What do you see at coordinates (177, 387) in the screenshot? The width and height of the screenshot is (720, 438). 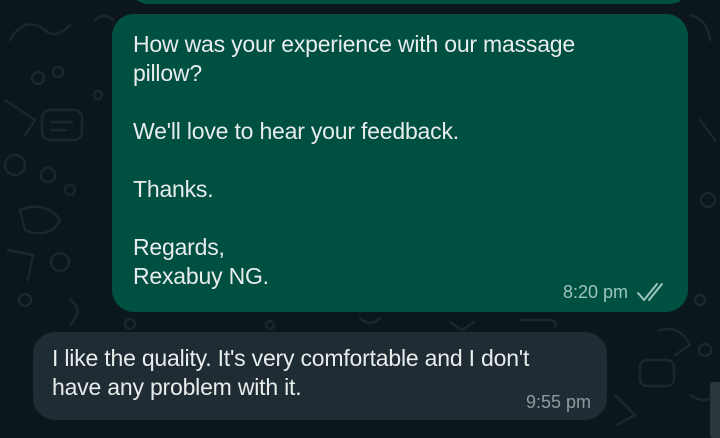 I see `message-text-line: have any problem with it.` at bounding box center [177, 387].